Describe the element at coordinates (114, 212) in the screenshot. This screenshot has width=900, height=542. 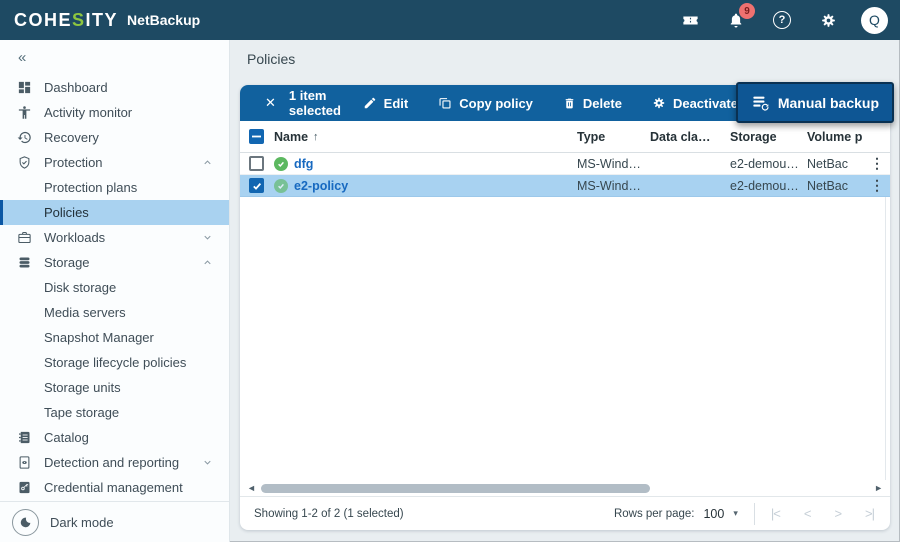
I see `sidebar-item-policies: Policies` at that location.